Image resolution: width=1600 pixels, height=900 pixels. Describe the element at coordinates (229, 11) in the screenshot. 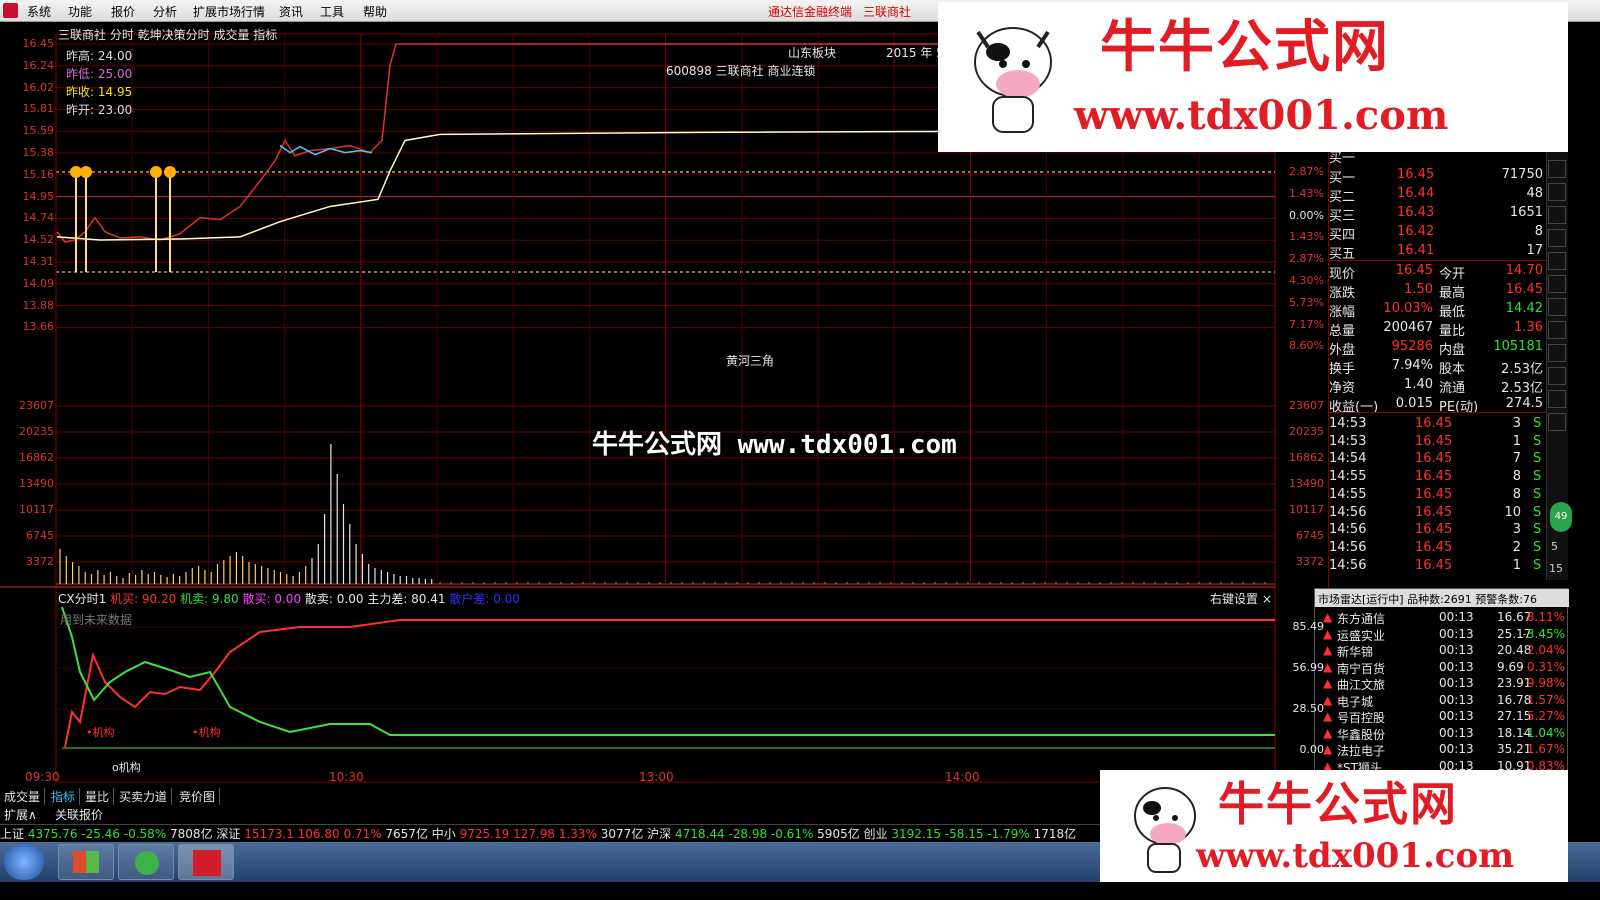

I see `menu-extended-market: 扩展市场行情` at that location.